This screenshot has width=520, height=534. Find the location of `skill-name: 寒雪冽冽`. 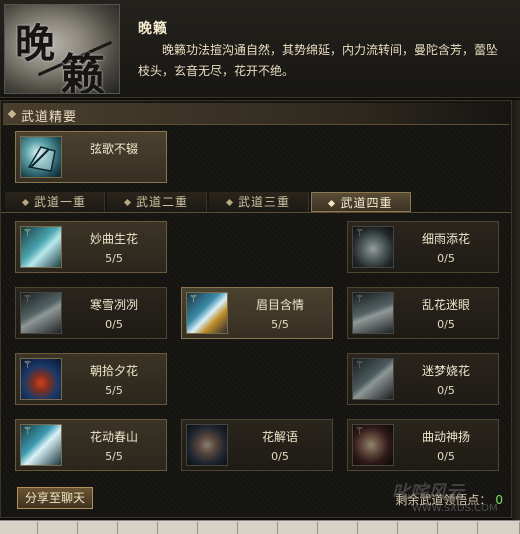

skill-name: 寒雪冽冽 is located at coordinates (113, 305).